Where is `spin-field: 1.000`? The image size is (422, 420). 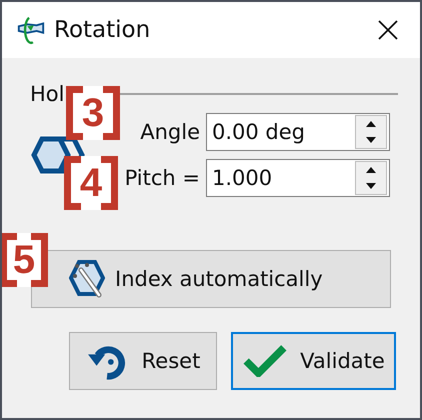 spin-field: 1.000 is located at coordinates (298, 178).